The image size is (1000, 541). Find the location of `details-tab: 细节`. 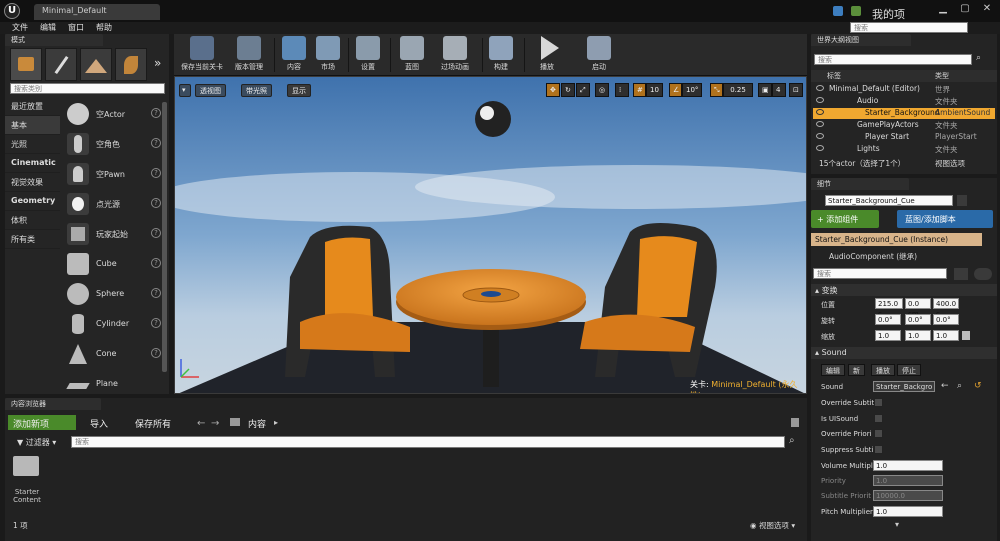

details-tab: 细节 is located at coordinates (860, 184).